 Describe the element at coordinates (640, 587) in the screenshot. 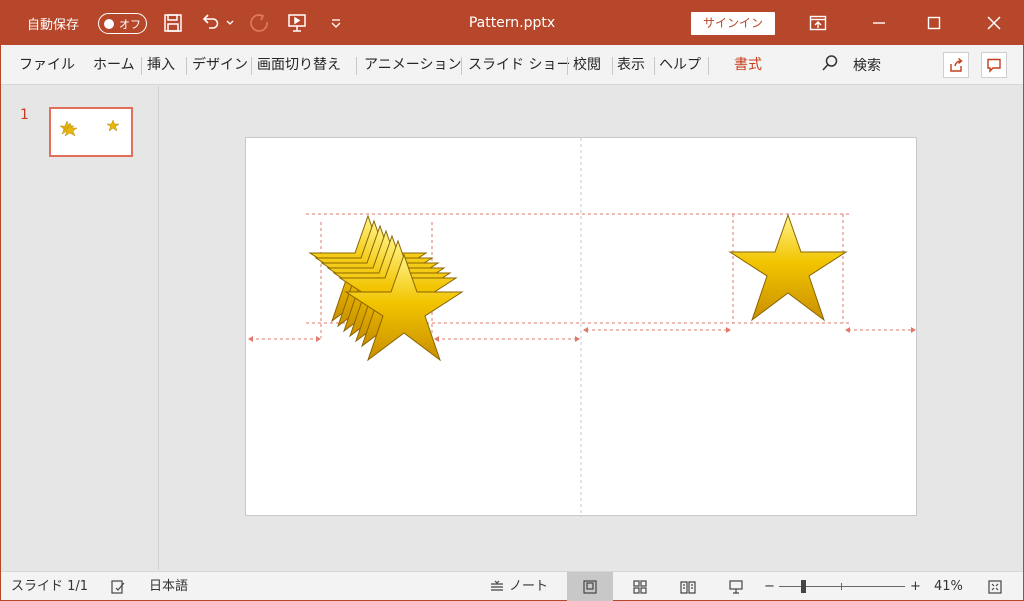

I see `slide-sorter-icon` at that location.